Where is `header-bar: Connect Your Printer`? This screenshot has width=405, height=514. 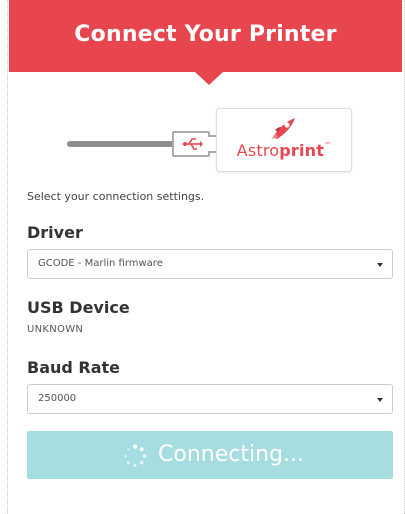
header-bar: Connect Your Printer is located at coordinates (205, 36).